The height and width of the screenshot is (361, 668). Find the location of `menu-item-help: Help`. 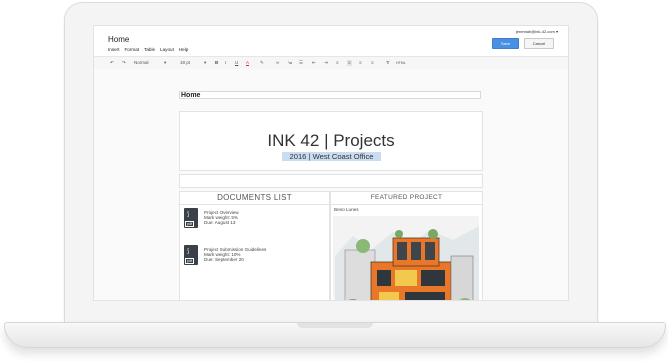

menu-item-help: Help is located at coordinates (183, 49).